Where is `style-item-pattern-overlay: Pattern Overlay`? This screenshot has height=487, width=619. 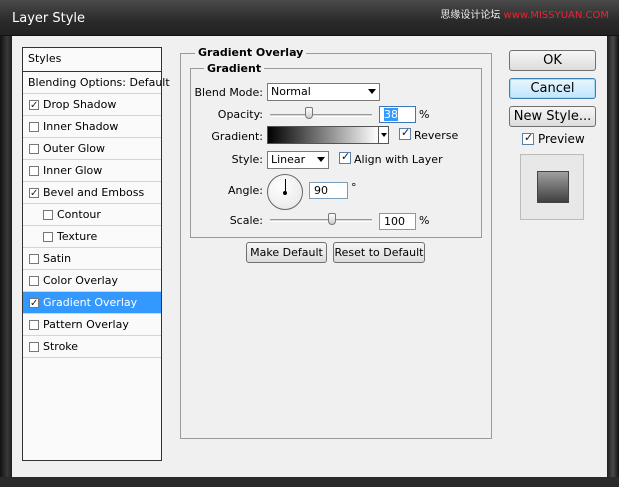
style-item-pattern-overlay: Pattern Overlay is located at coordinates (92, 325).